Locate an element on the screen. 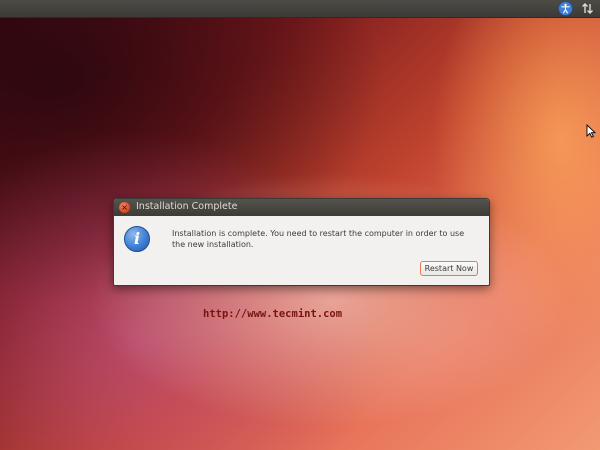 Image resolution: width=600 pixels, height=450 pixels. dialog-title: Installation Complete is located at coordinates (187, 206).